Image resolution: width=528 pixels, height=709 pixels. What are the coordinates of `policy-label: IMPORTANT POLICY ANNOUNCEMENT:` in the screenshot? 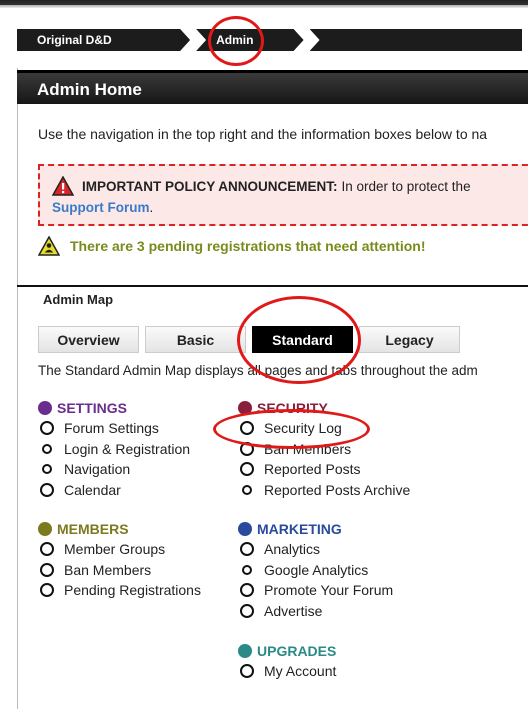 It's located at (210, 186).